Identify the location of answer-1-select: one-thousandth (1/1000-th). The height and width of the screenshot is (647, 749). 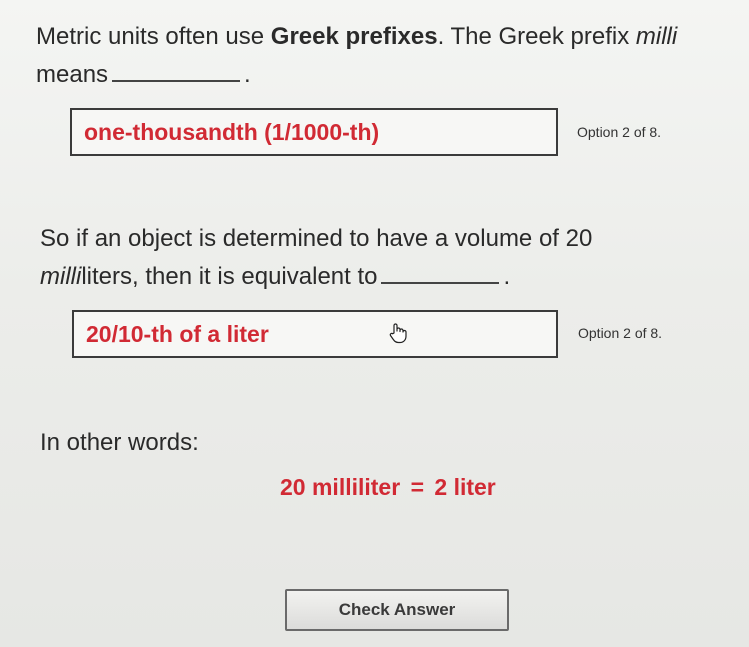
(314, 132).